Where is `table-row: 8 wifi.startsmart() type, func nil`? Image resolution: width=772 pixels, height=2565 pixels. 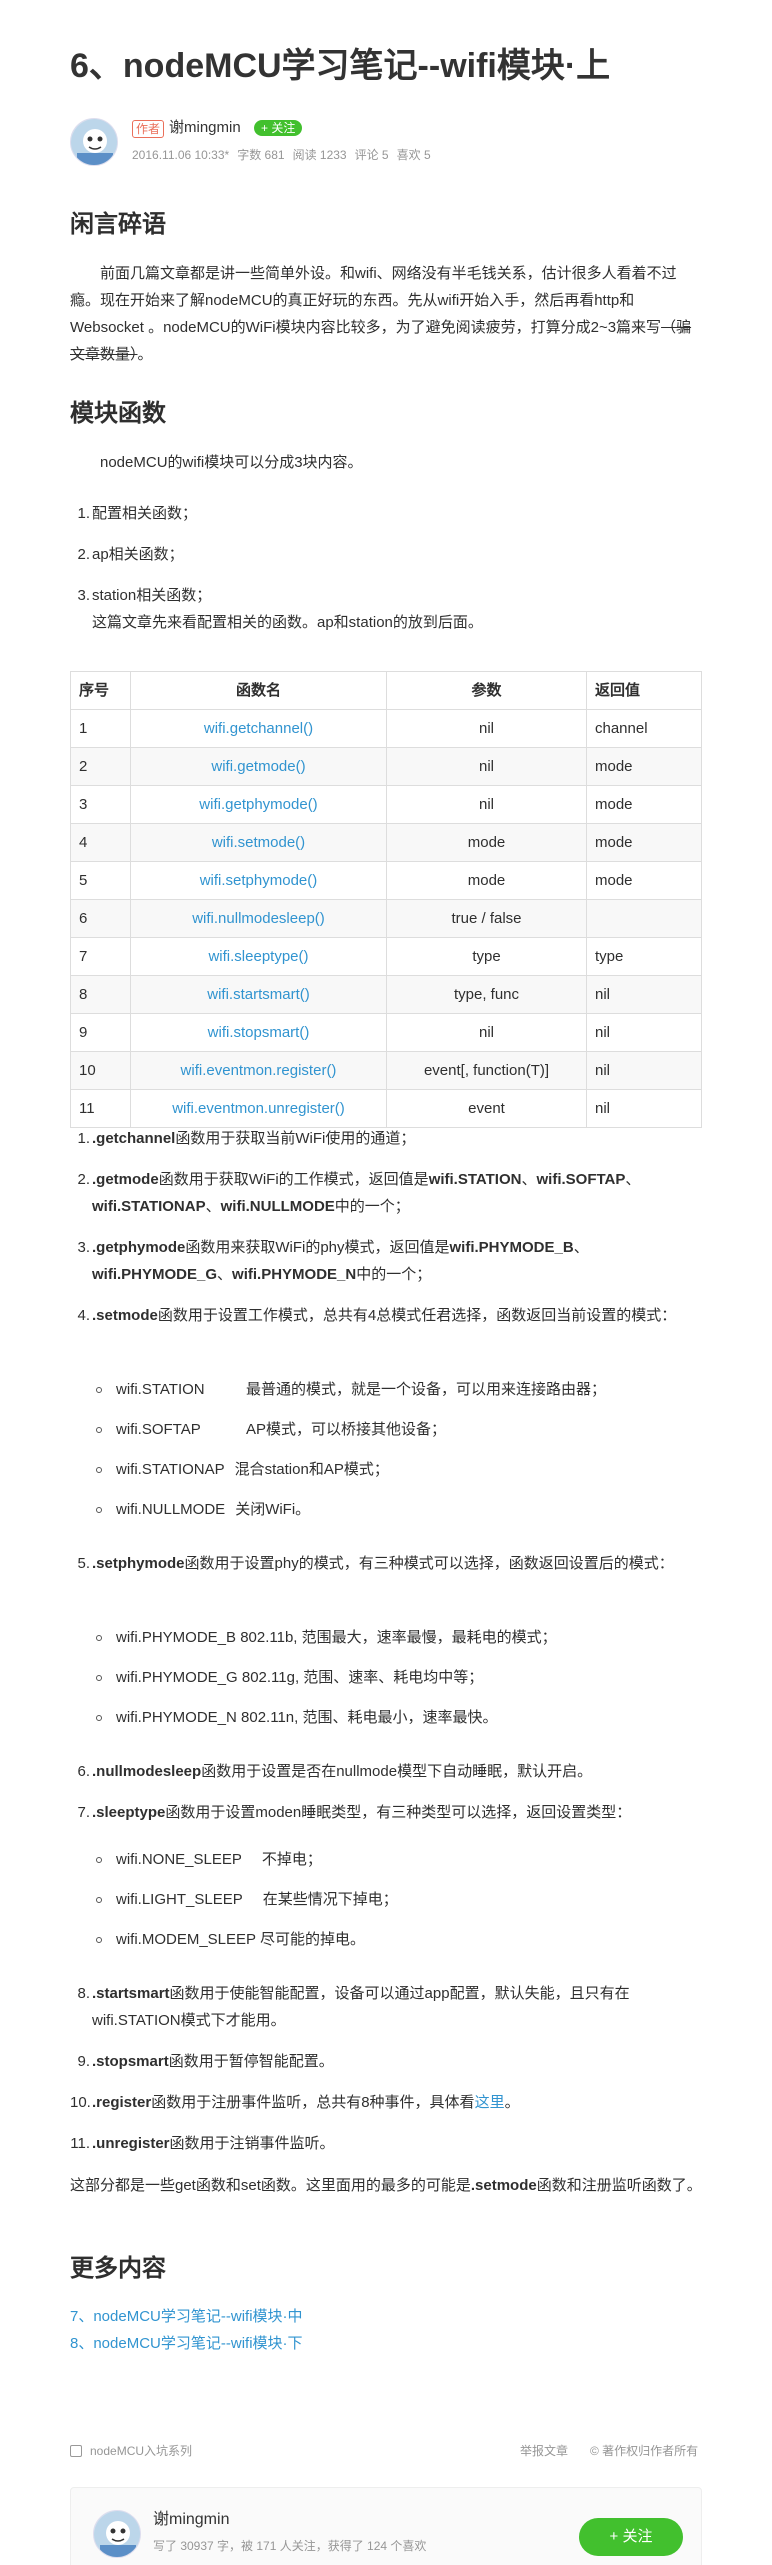 table-row: 8 wifi.startsmart() type, func nil is located at coordinates (386, 994).